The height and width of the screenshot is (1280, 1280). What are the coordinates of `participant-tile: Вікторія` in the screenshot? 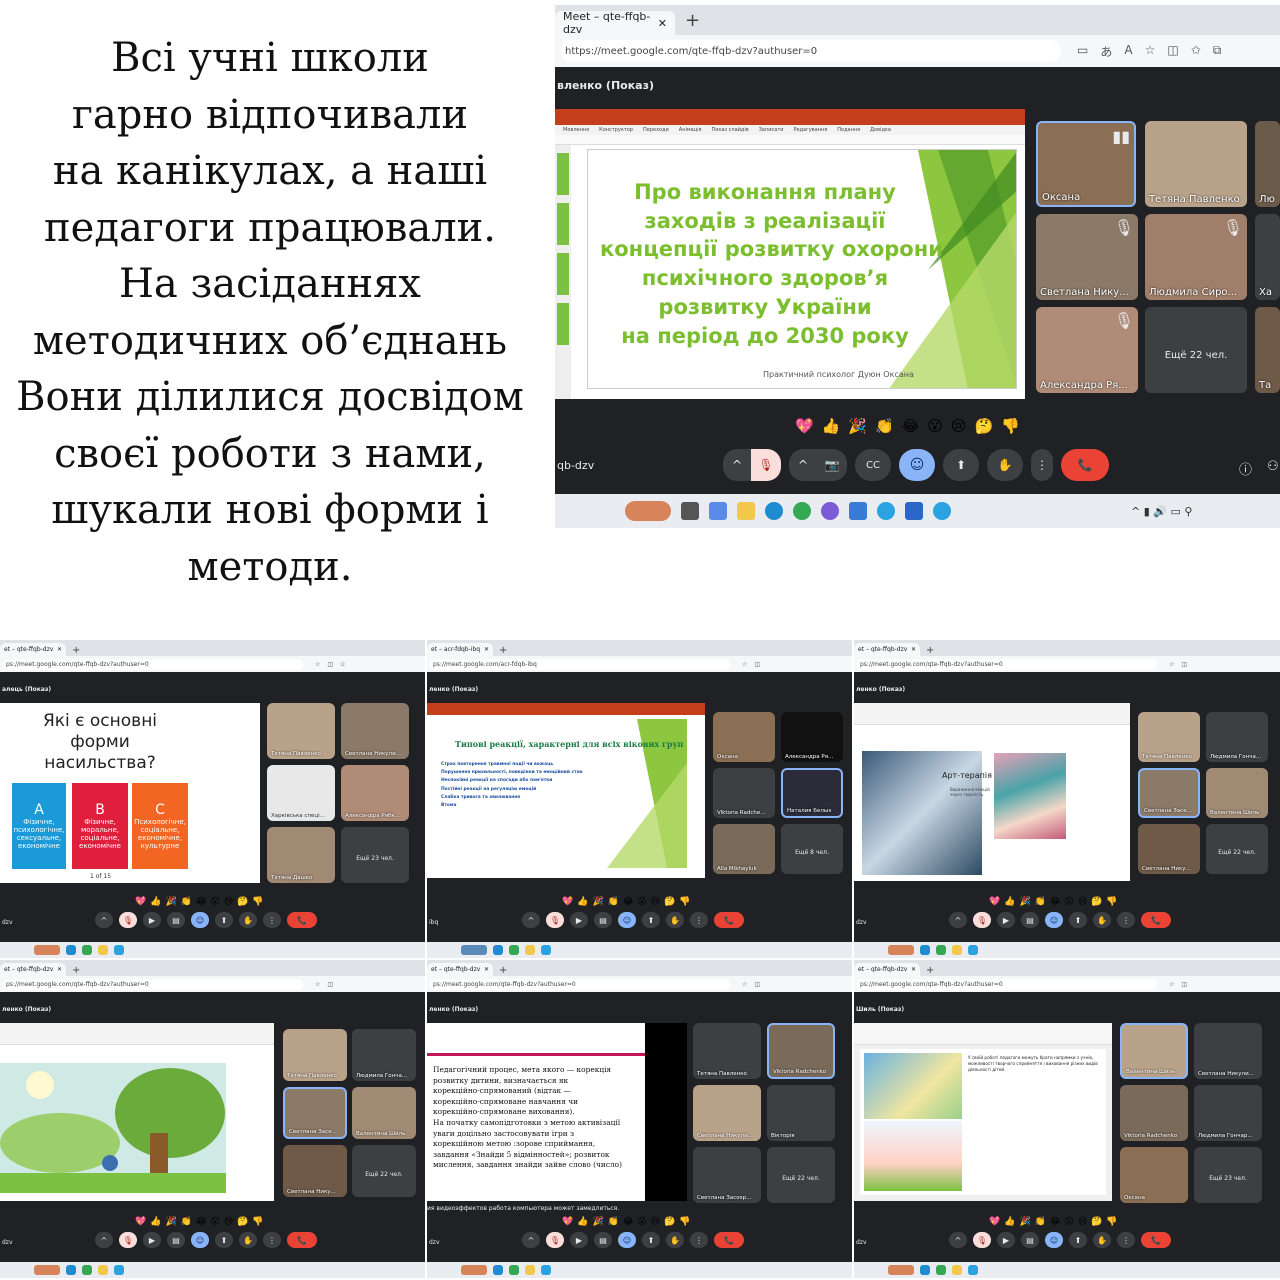 It's located at (801, 1113).